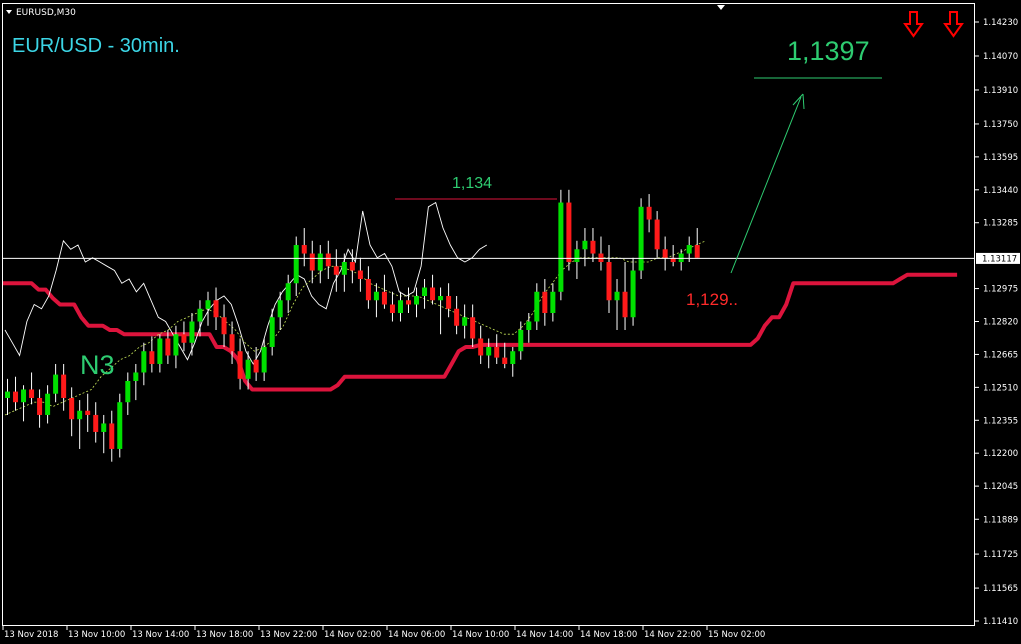 This screenshot has height=644, width=1021. I want to click on resistance-label: 1,134, so click(472, 183).